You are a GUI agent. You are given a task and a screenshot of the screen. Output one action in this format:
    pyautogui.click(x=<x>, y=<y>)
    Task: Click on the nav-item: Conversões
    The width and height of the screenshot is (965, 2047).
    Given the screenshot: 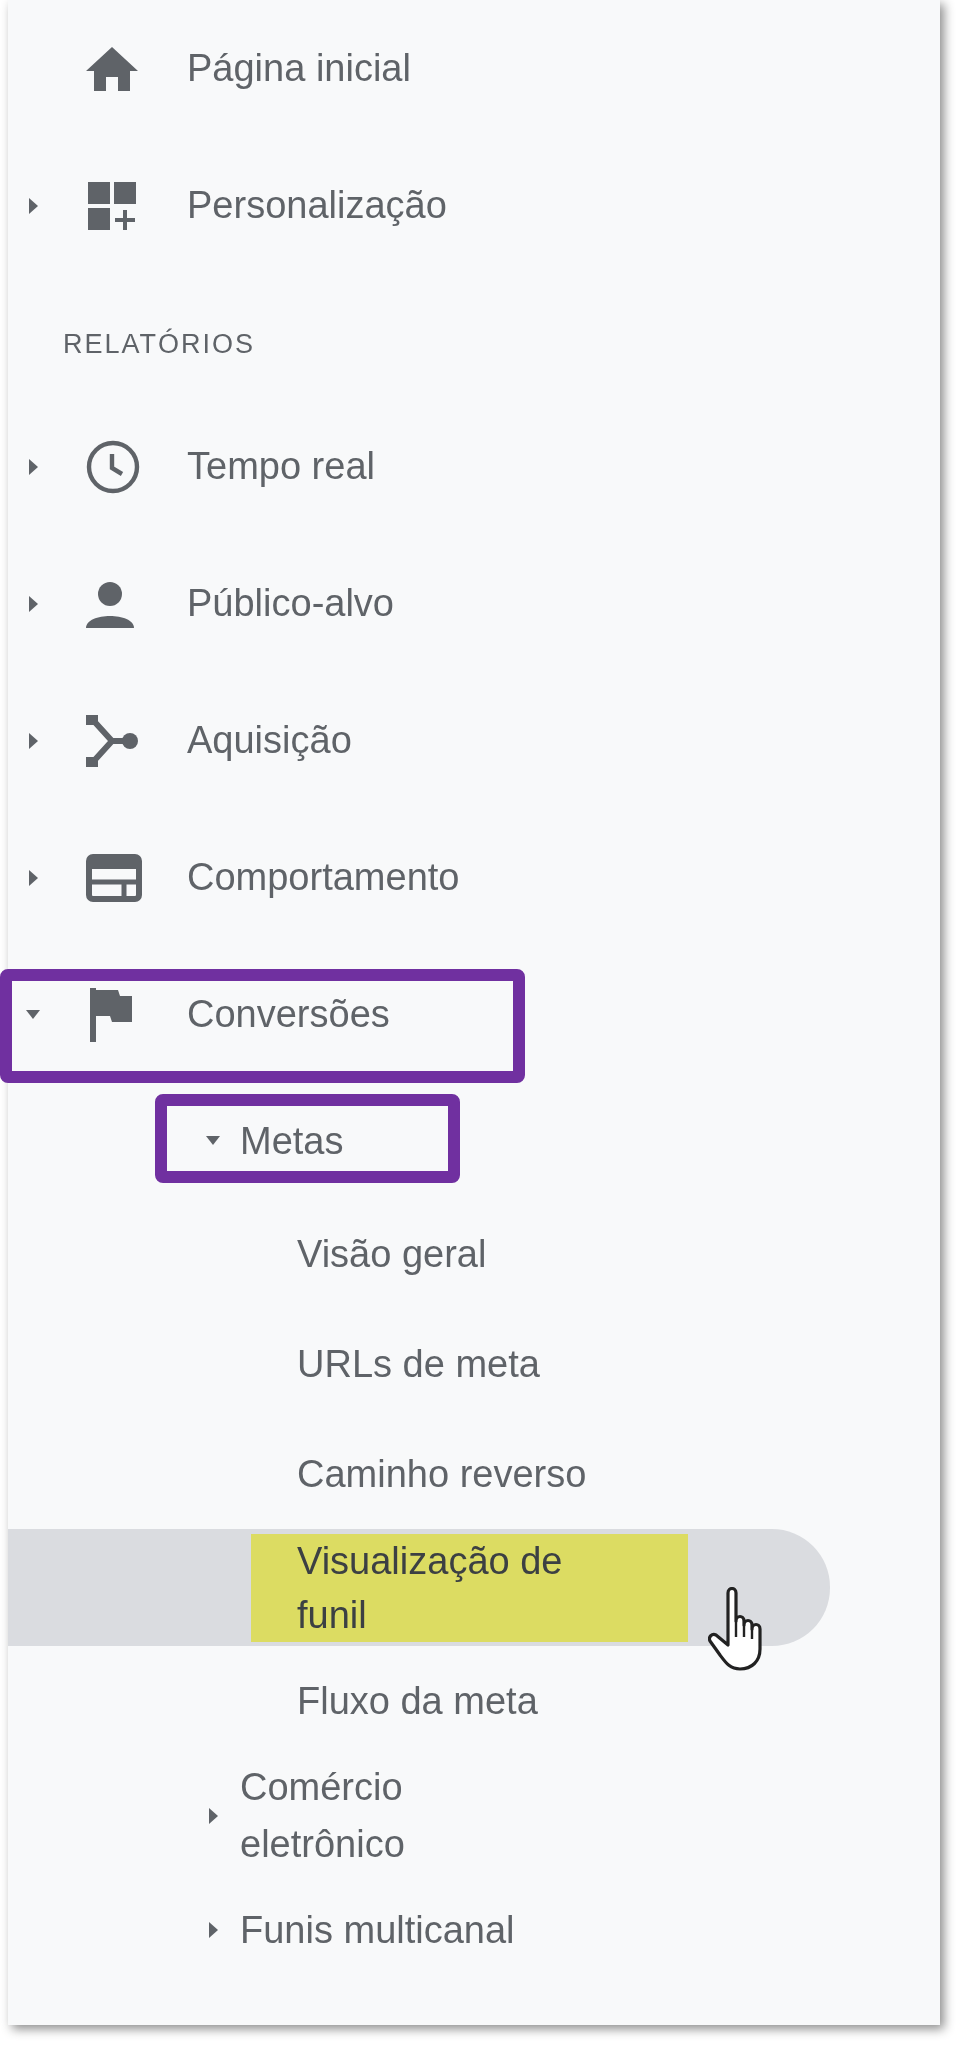 What is the action you would take?
    pyautogui.click(x=474, y=1014)
    